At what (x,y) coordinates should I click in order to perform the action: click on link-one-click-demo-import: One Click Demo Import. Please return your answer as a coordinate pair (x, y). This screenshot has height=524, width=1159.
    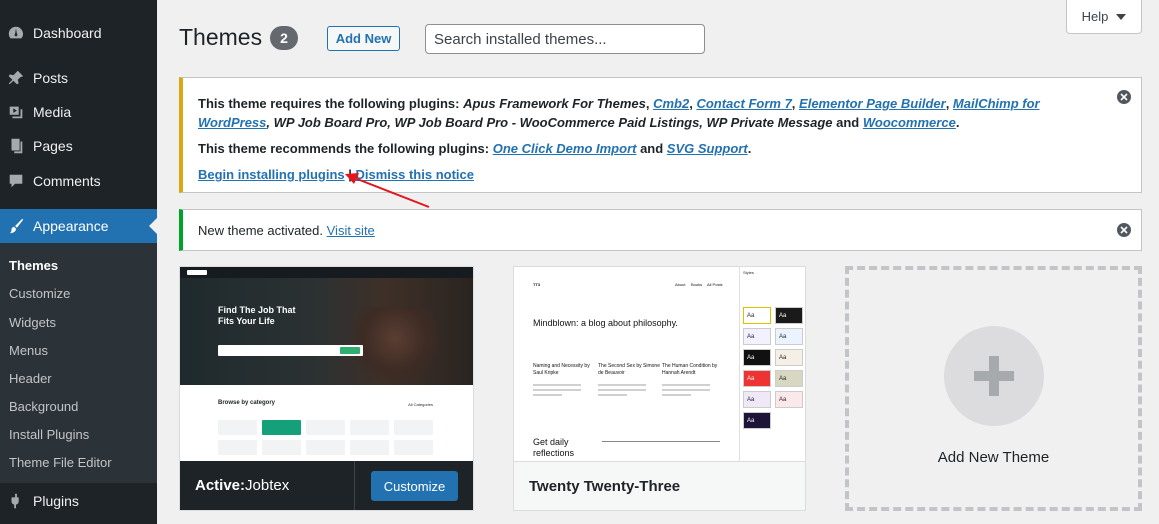
    Looking at the image, I should click on (565, 148).